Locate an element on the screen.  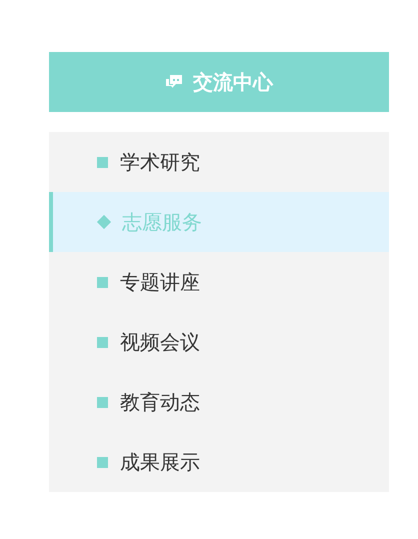
menu-item: 教育动态 is located at coordinates (219, 402).